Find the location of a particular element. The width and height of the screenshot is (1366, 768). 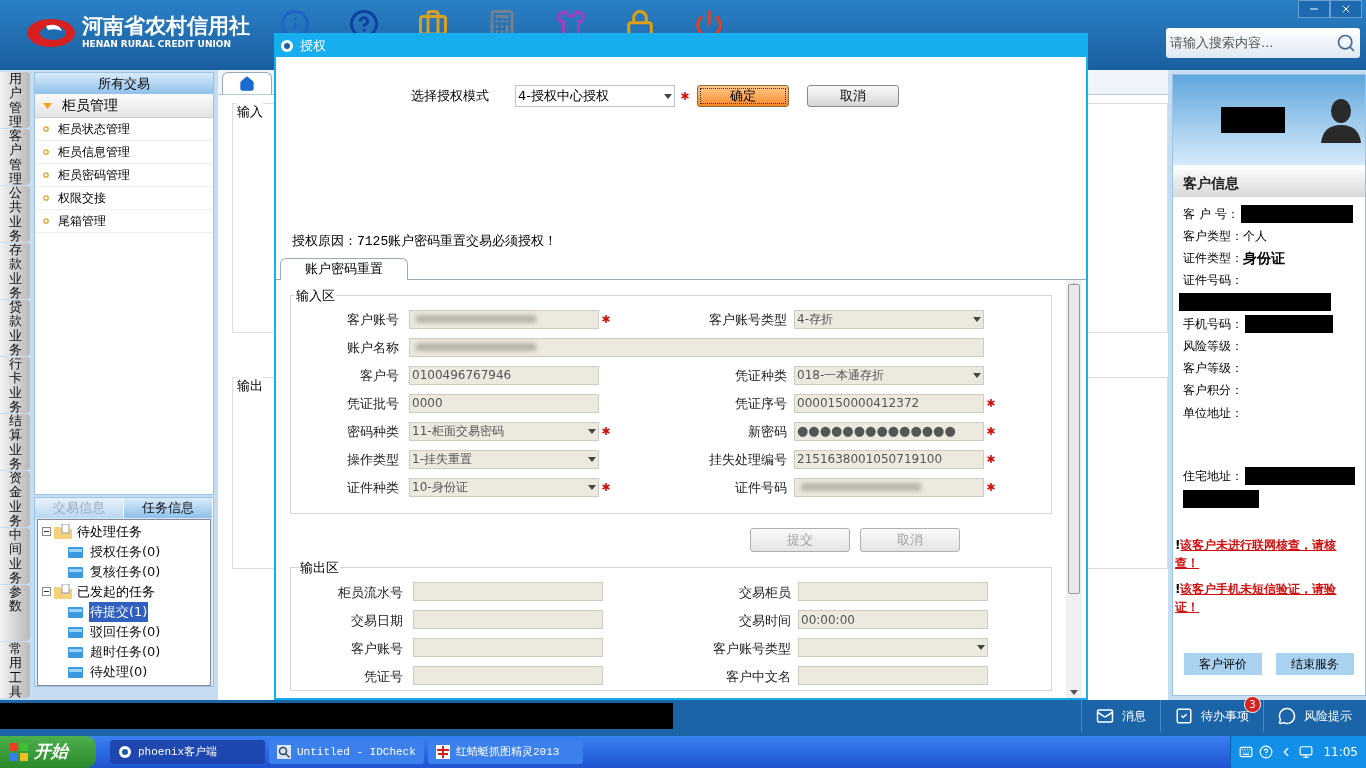

scroll-down-icon is located at coordinates (1074, 692).